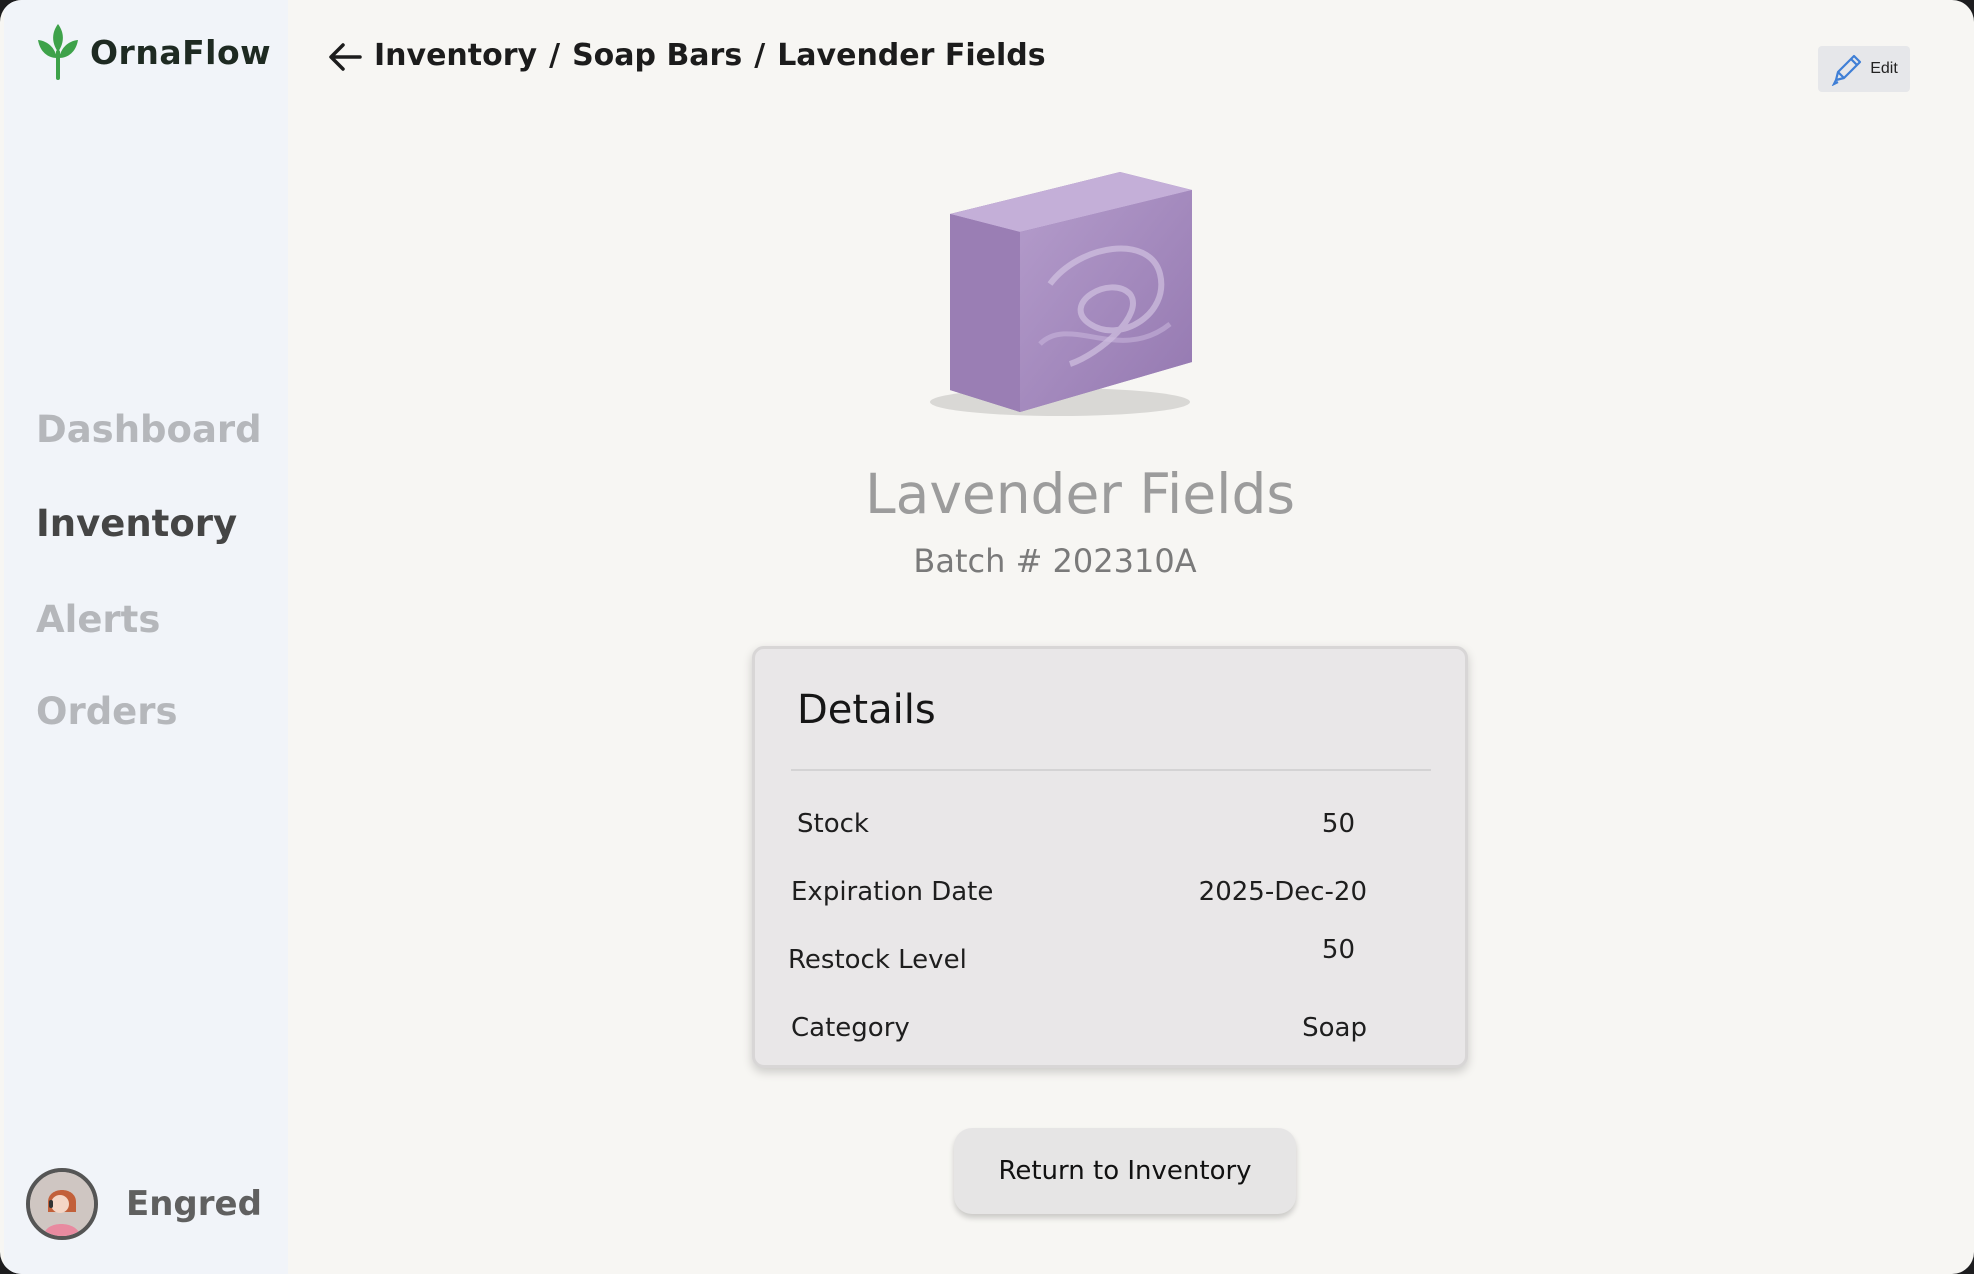 Image resolution: width=1974 pixels, height=1274 pixels. I want to click on leaf-logo-icon, so click(58, 52).